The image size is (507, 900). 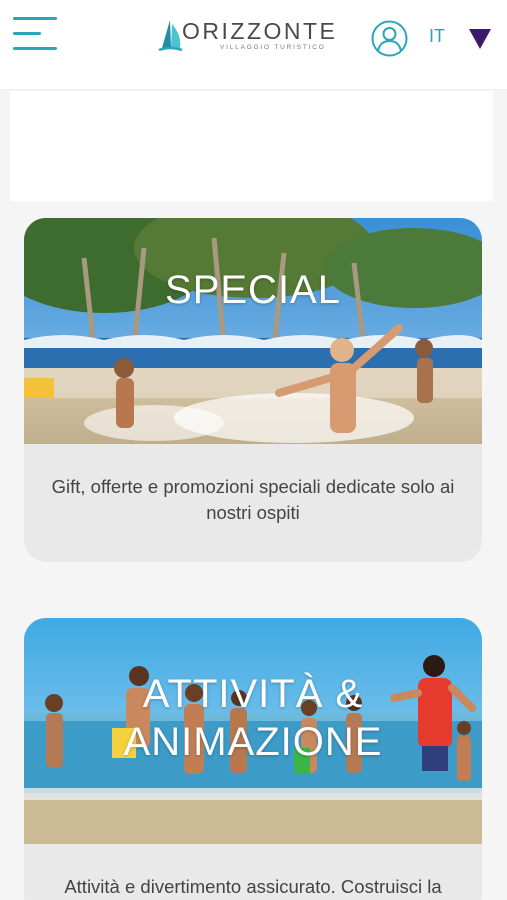 I want to click on hamburger-menu-icon, so click(x=36, y=35).